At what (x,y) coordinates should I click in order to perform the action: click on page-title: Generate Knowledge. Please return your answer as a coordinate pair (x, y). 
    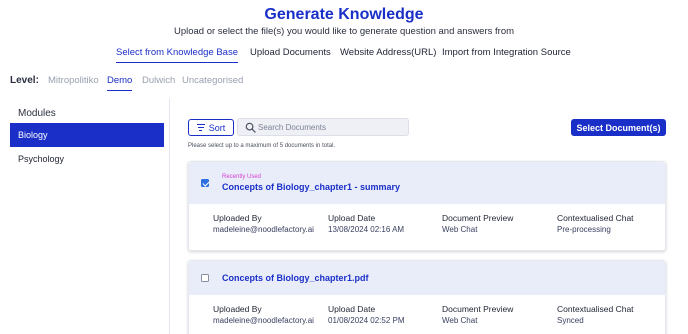
    Looking at the image, I should click on (344, 14).